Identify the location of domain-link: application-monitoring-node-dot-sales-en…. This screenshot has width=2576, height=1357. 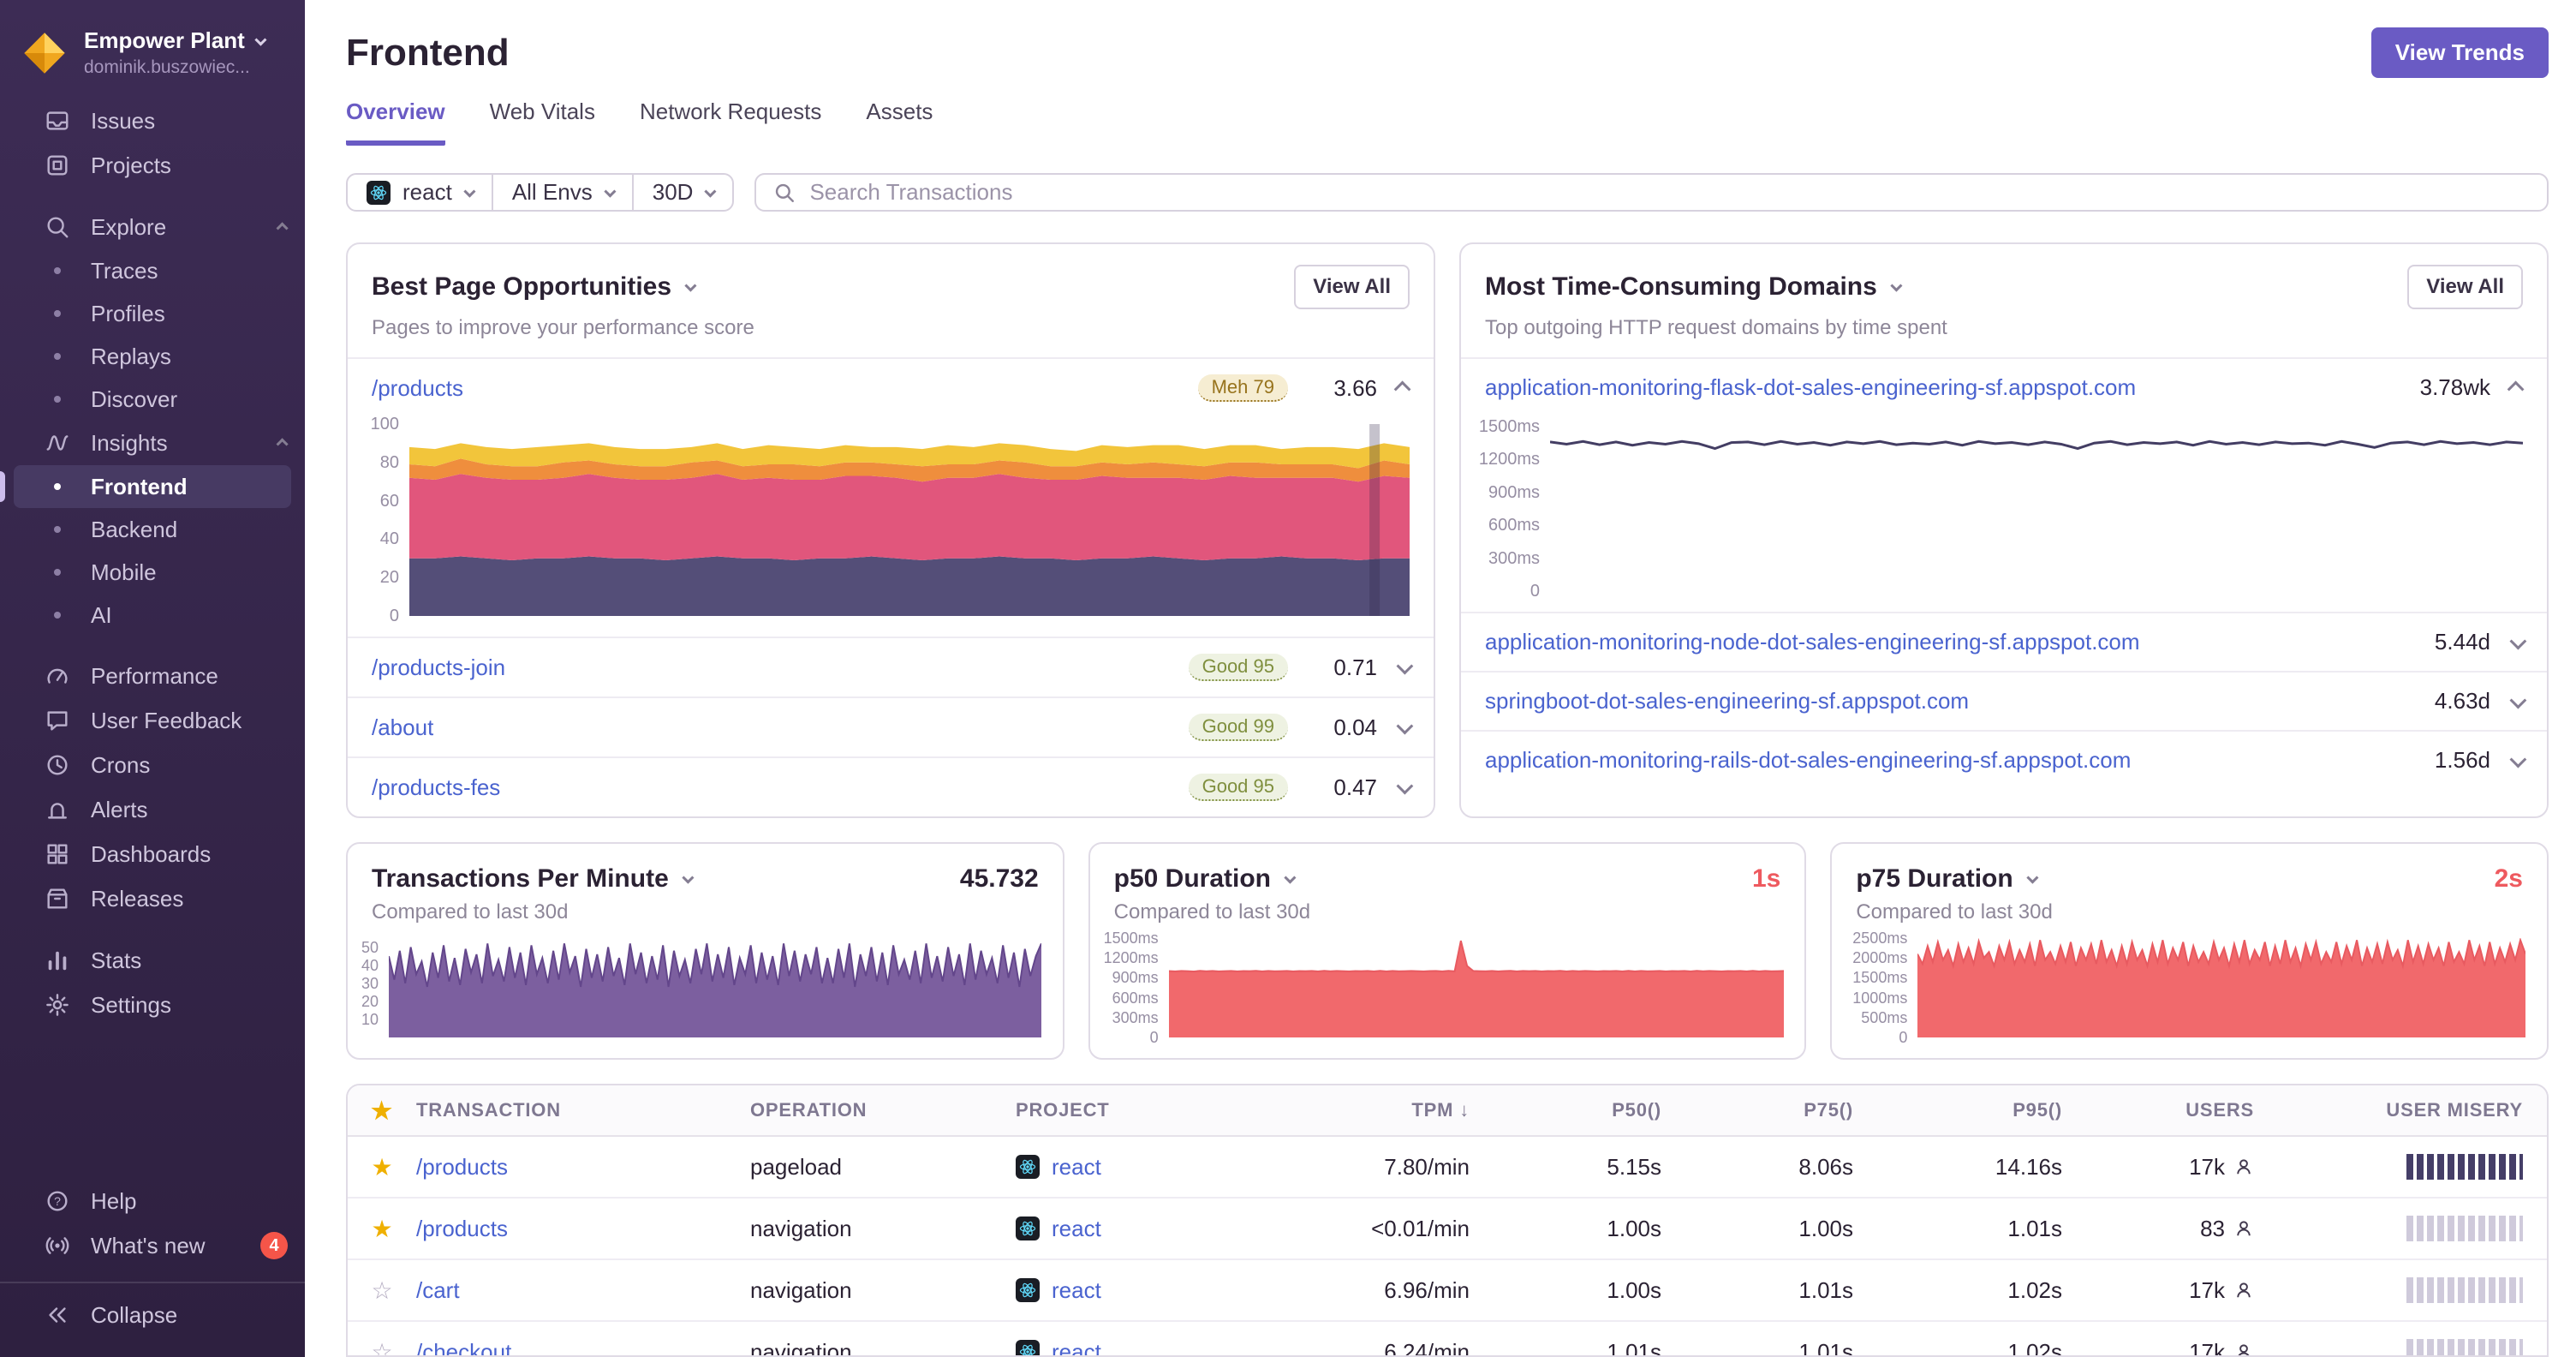
(1960, 642).